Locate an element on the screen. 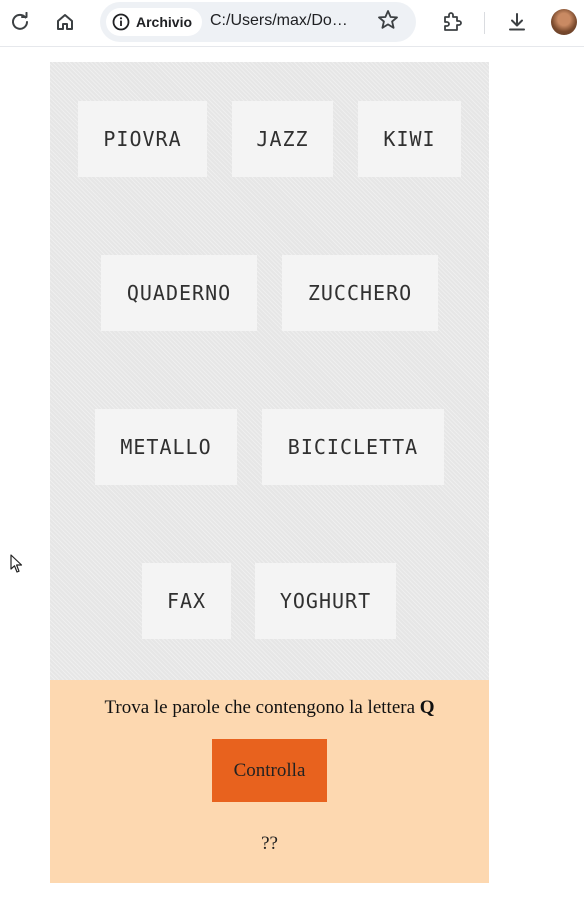 The image size is (584, 920). info-icon is located at coordinates (121, 22).